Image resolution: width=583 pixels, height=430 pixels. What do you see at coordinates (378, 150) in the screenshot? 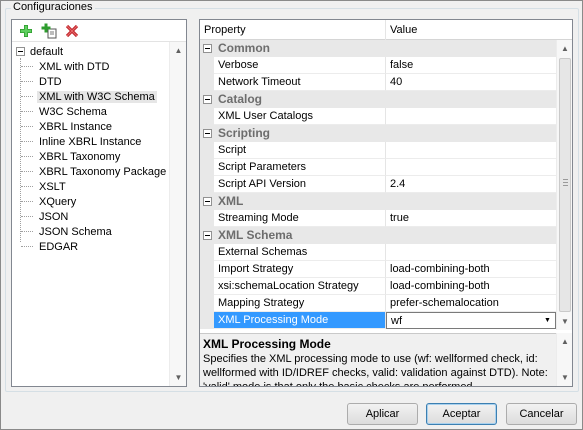
I see `property-row: Script` at bounding box center [378, 150].